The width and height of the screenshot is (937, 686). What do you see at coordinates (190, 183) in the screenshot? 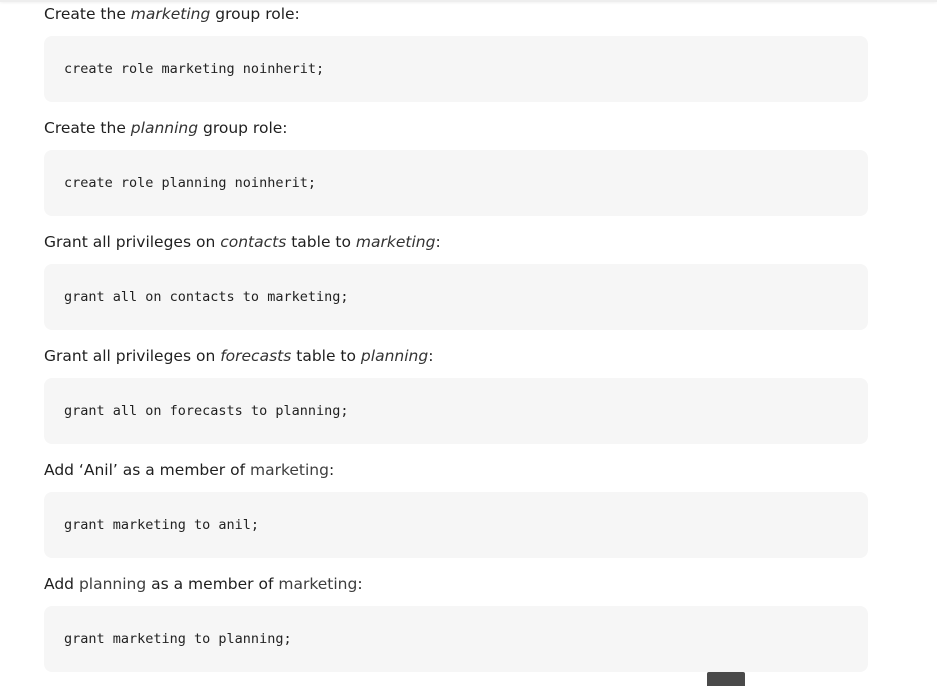
I see `code-line: create role planning noinherit;` at bounding box center [190, 183].